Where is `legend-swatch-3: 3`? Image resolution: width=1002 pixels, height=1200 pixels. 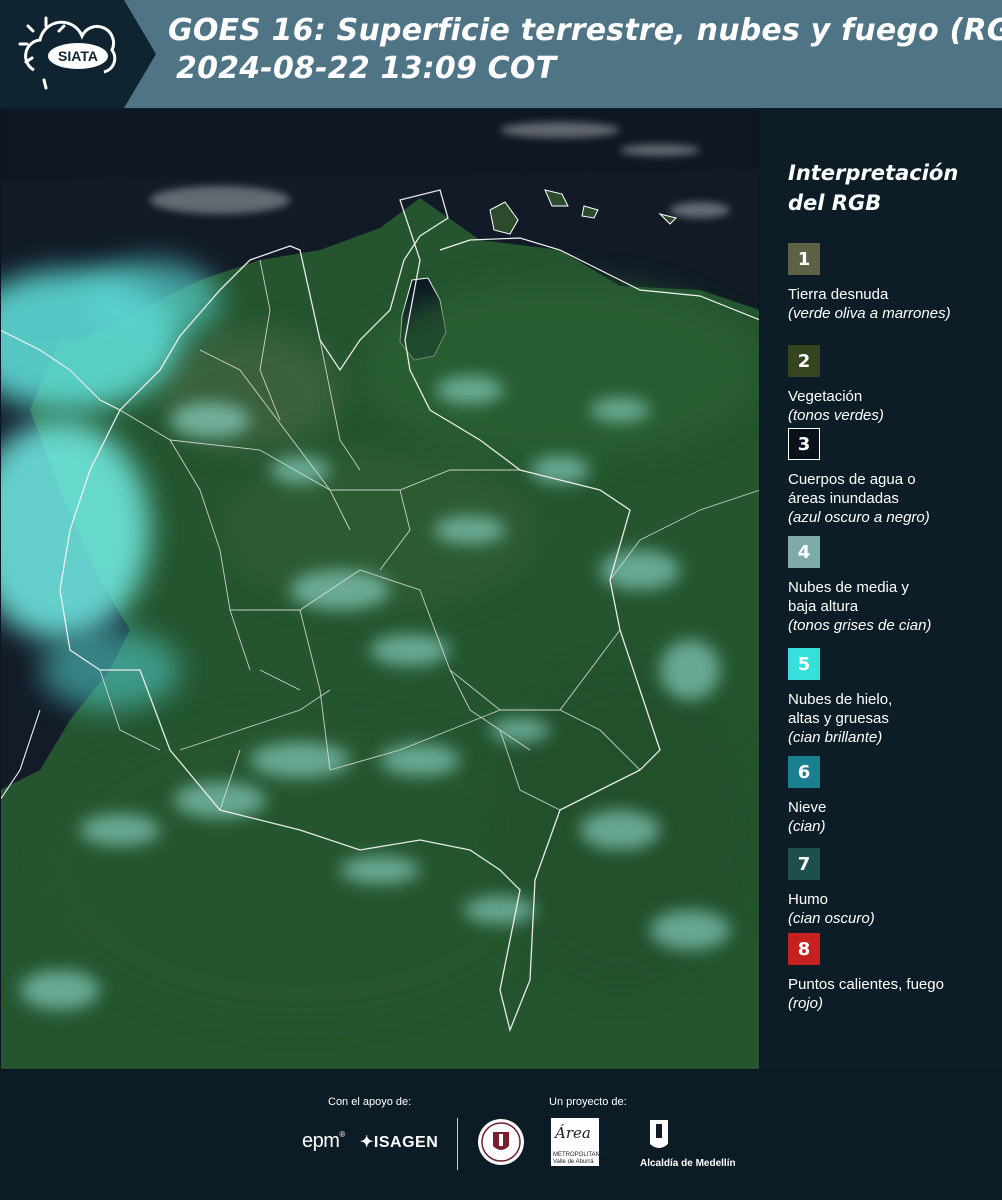
legend-swatch-3: 3 is located at coordinates (804, 444).